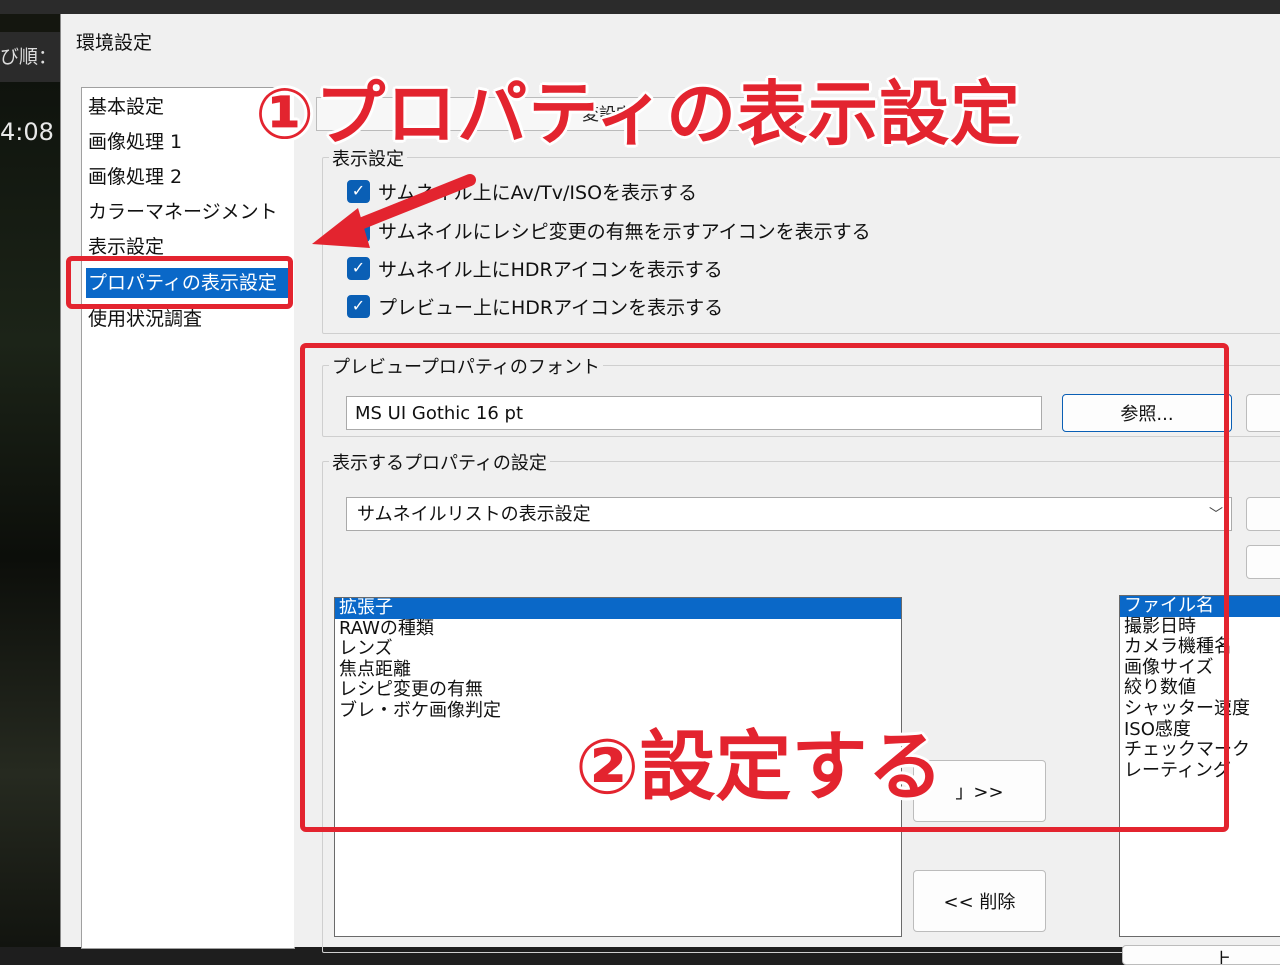 This screenshot has height=965, width=1280. What do you see at coordinates (179, 282) in the screenshot?
I see `highlight-box-nav` at bounding box center [179, 282].